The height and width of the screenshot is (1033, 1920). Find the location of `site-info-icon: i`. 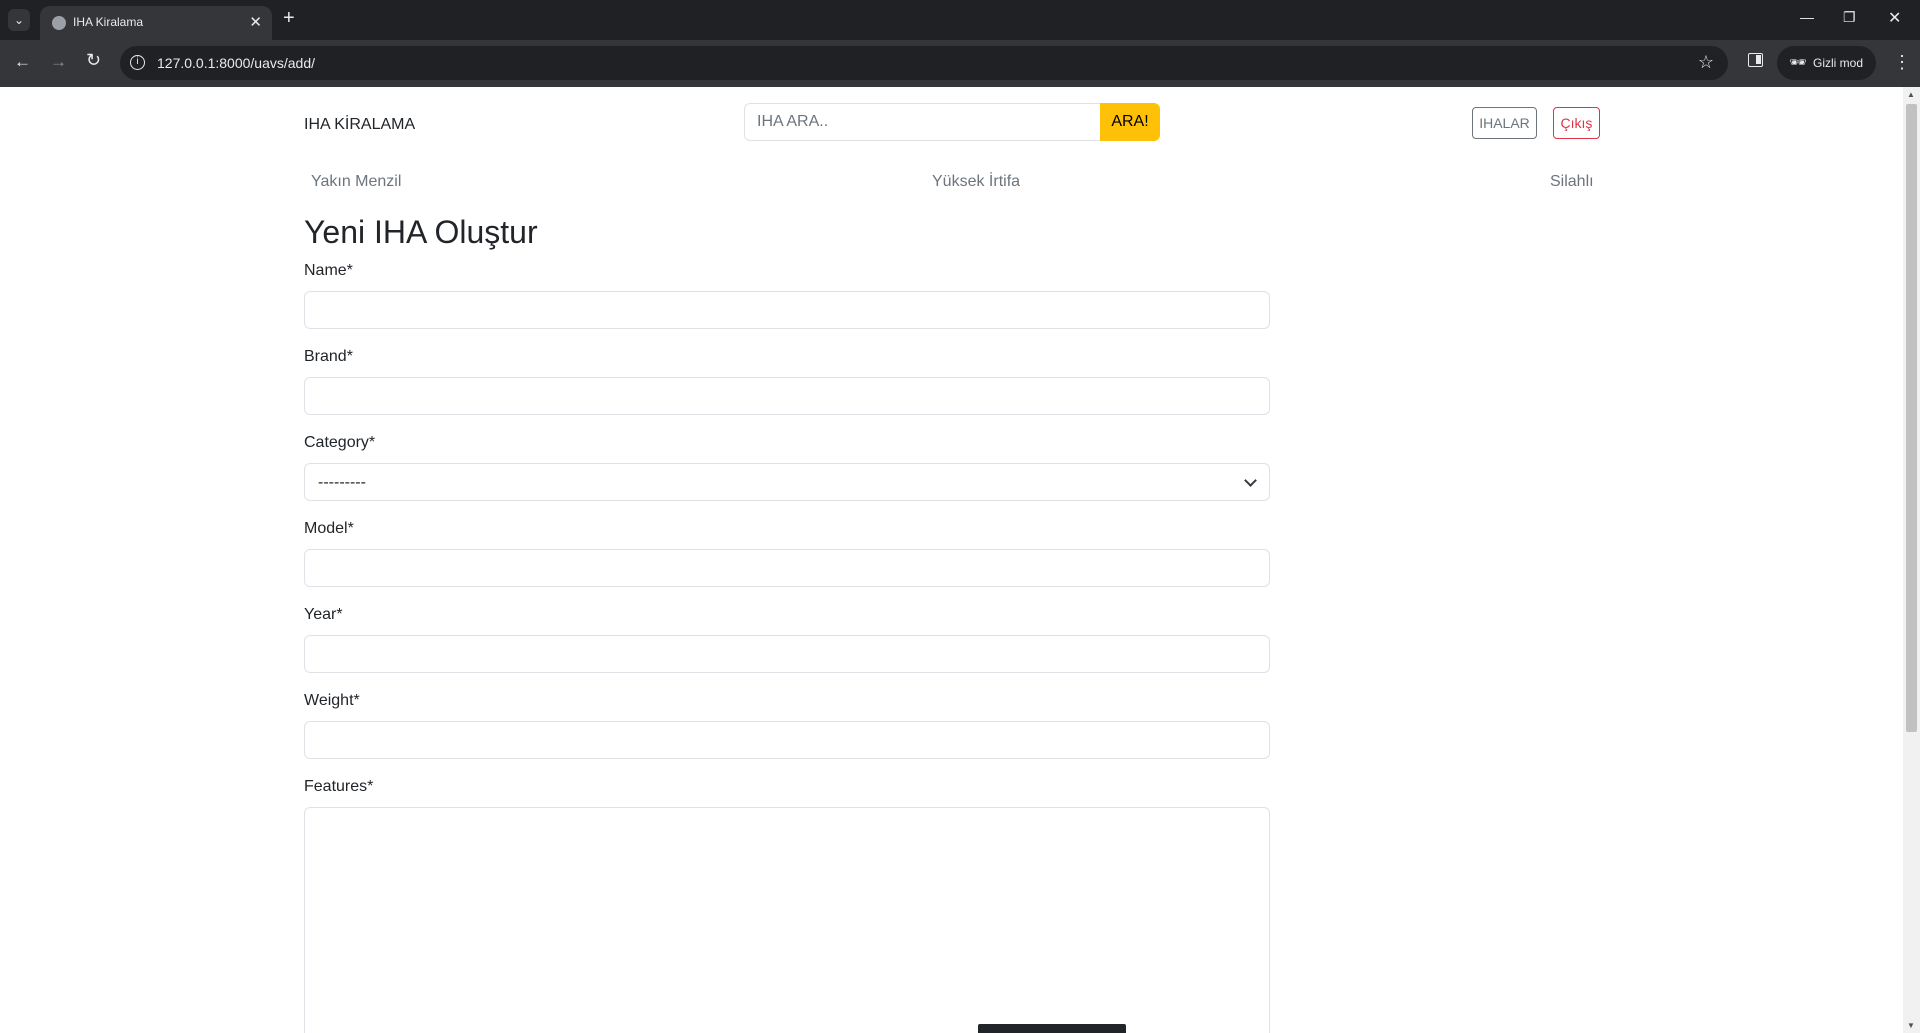

site-info-icon: i is located at coordinates (137, 62).